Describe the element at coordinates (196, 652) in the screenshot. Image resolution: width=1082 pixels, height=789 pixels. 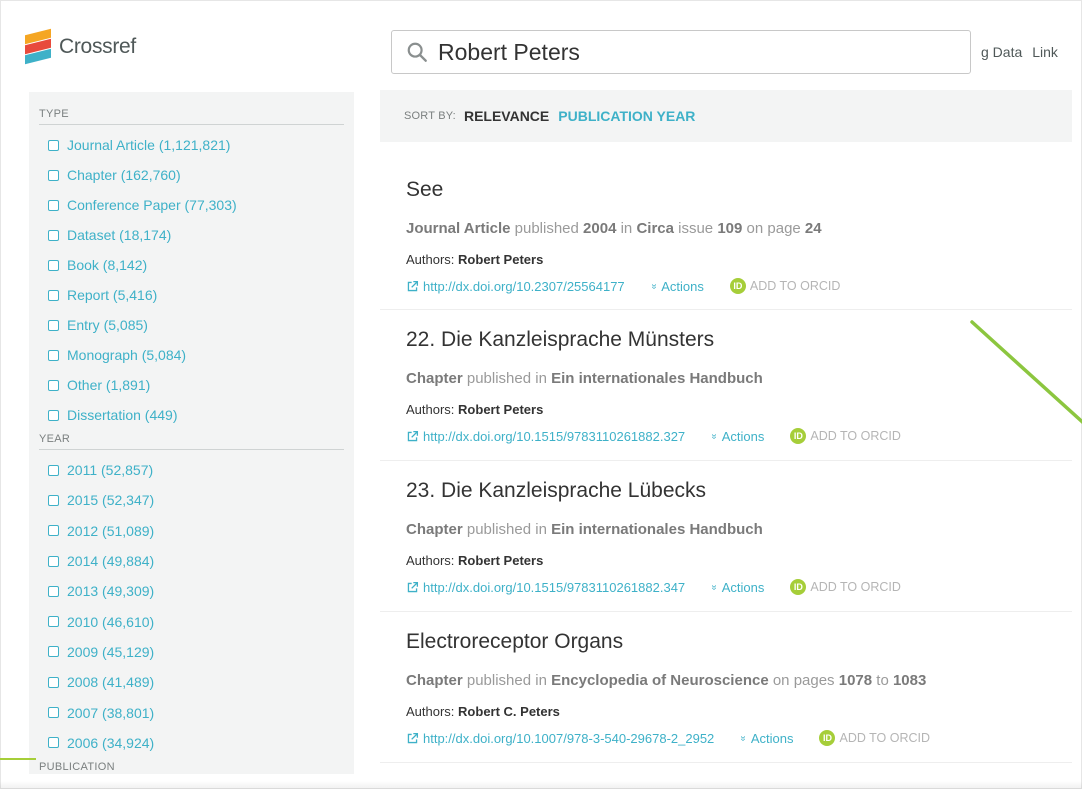
I see `year-facet-item: 2009 (45,129)` at that location.